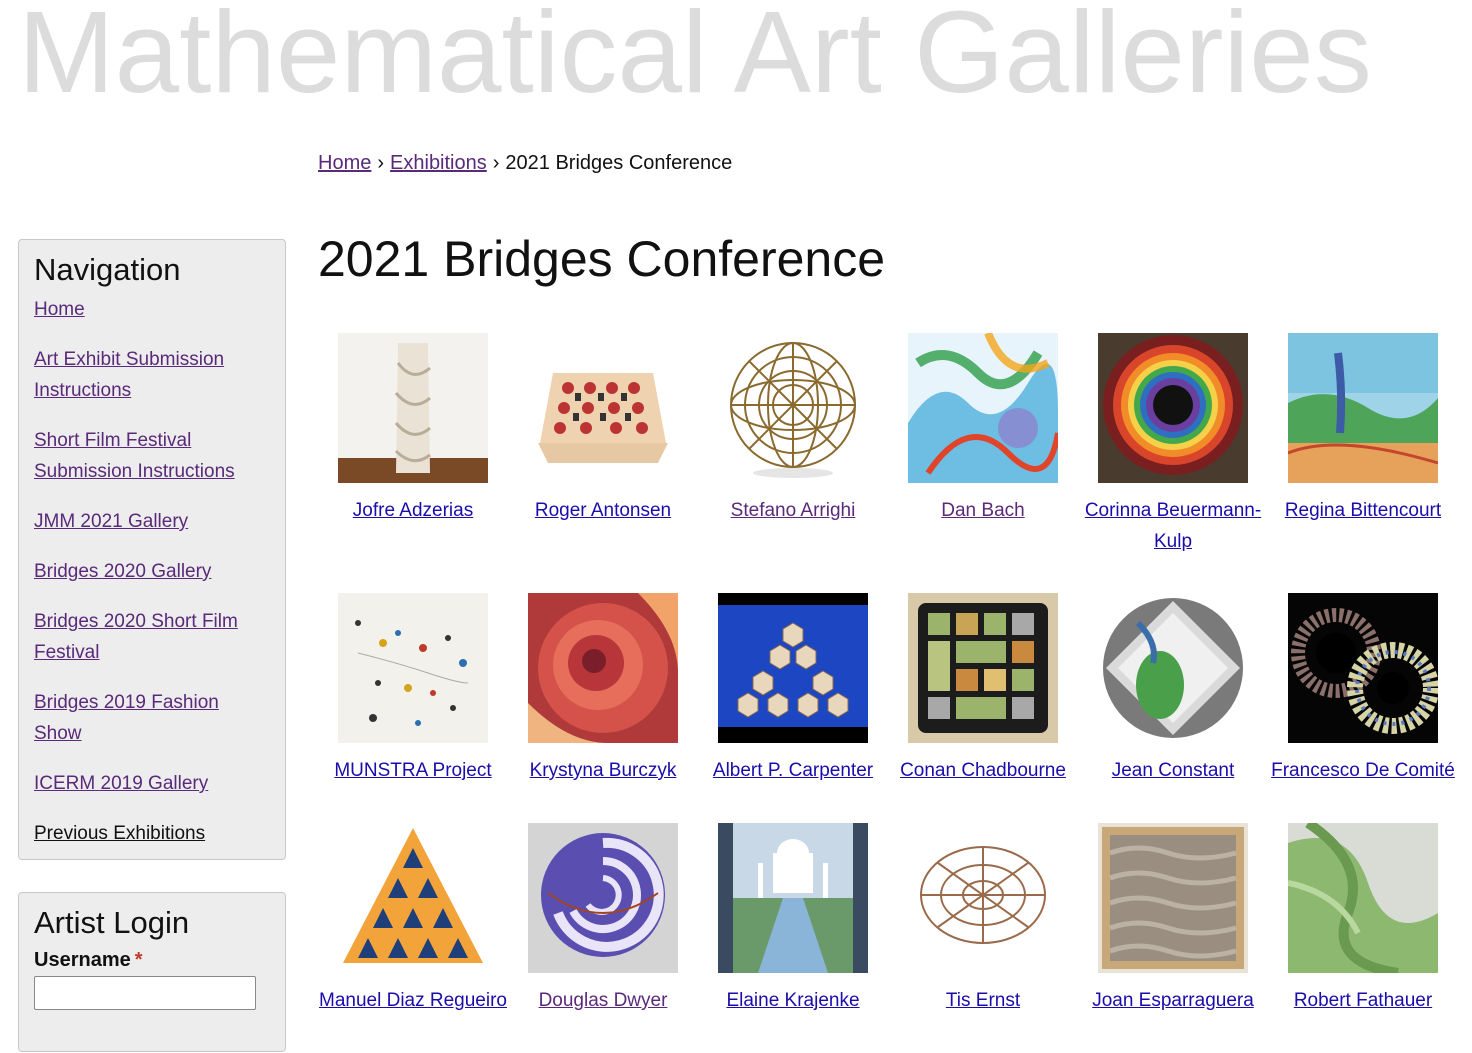 The image size is (1472, 1053). What do you see at coordinates (126, 718) in the screenshot?
I see `nav-item-bridges-2019-fashion-show: Bridges 2019 Fashion Show` at bounding box center [126, 718].